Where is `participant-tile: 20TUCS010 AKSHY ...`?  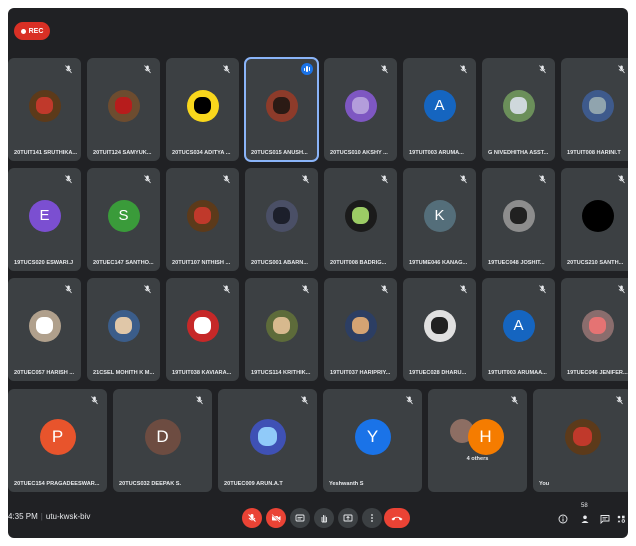 participant-tile: 20TUCS010 AKSHY ... is located at coordinates (360, 109).